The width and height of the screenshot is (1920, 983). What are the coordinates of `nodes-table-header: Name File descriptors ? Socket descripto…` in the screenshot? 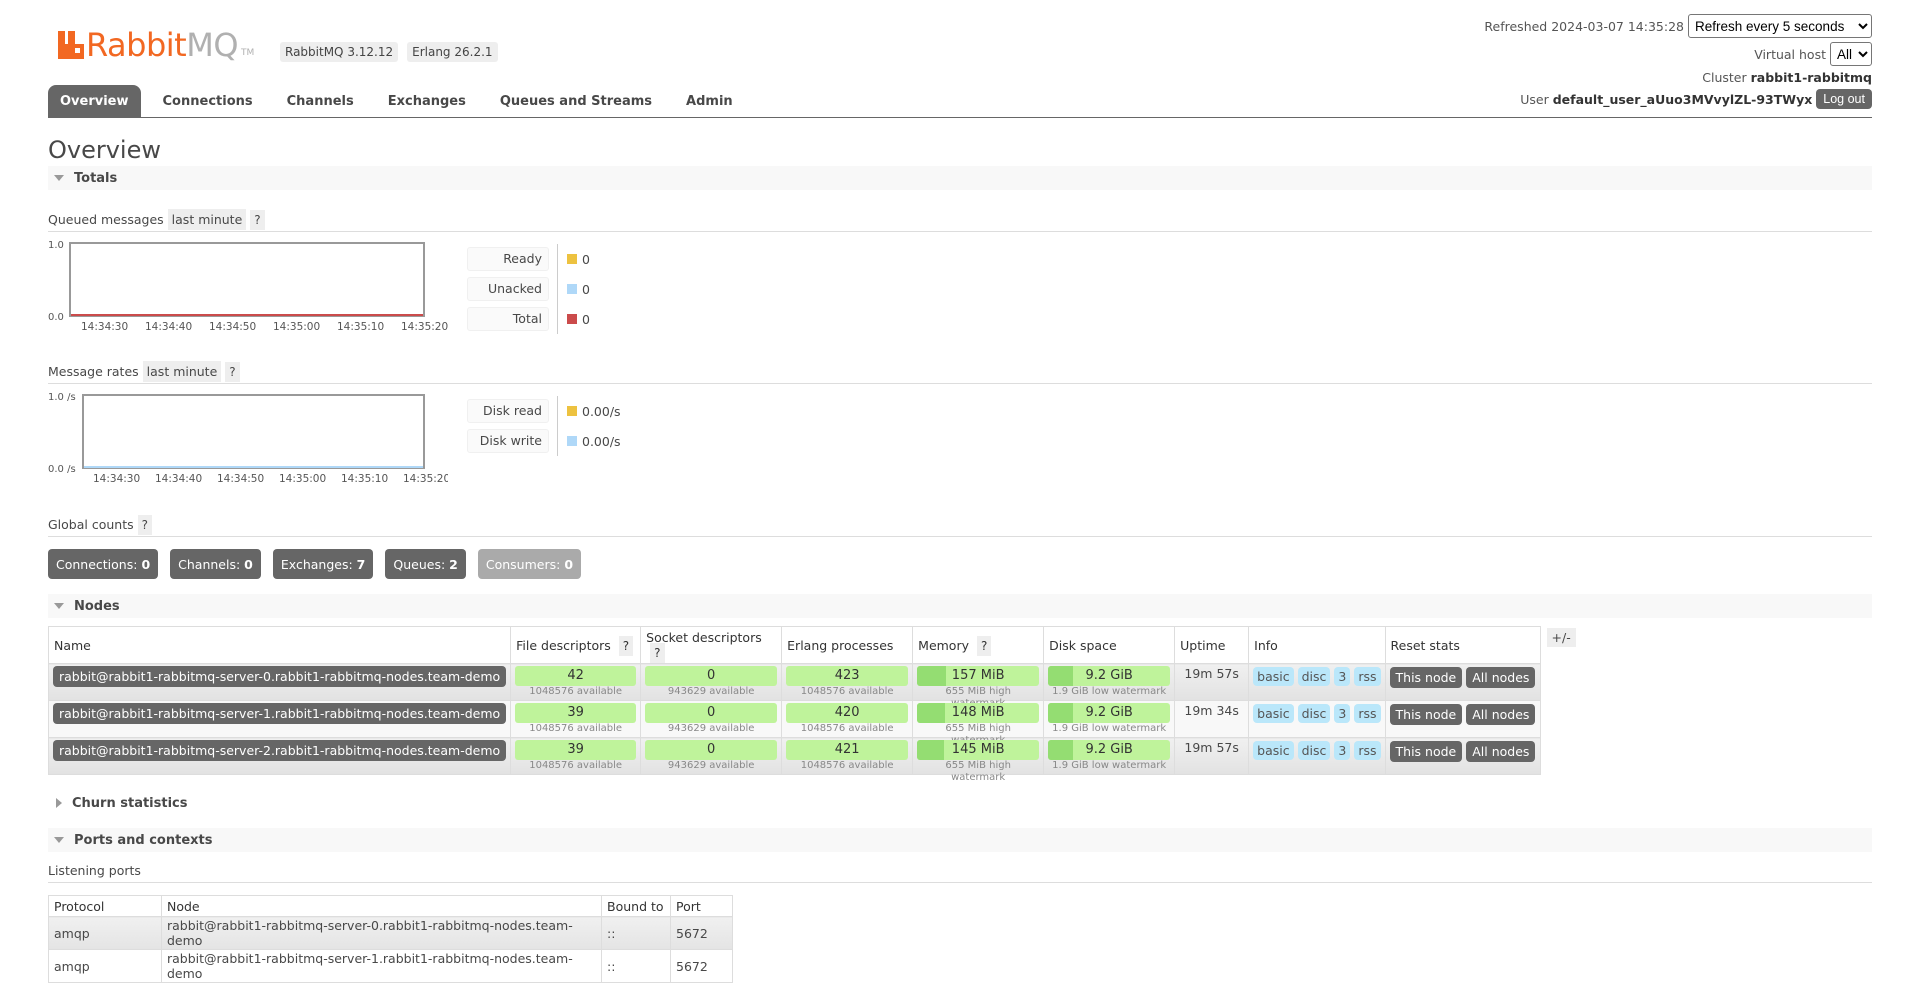 It's located at (794, 645).